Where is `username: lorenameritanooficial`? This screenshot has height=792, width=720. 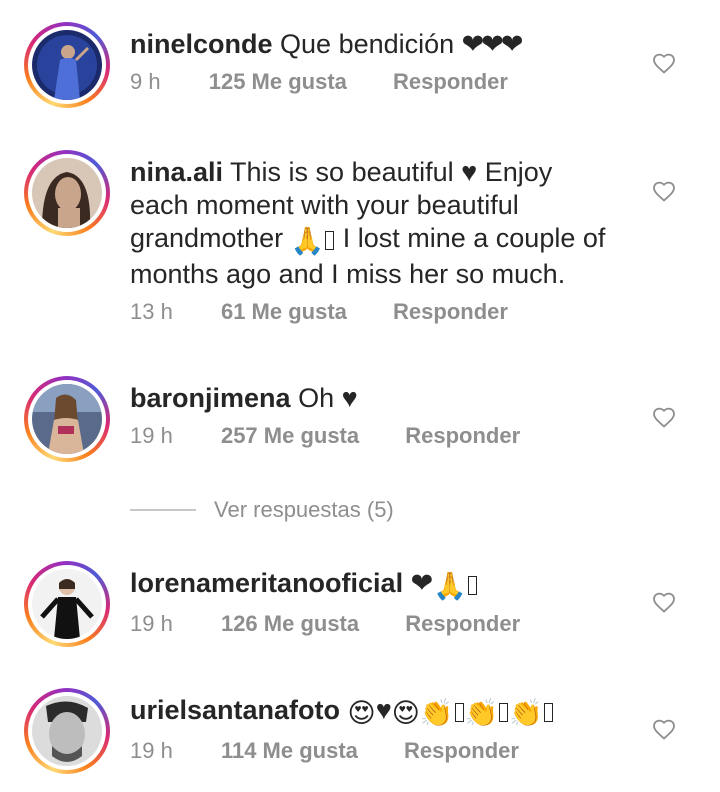
username: lorenameritanooficial is located at coordinates (266, 583).